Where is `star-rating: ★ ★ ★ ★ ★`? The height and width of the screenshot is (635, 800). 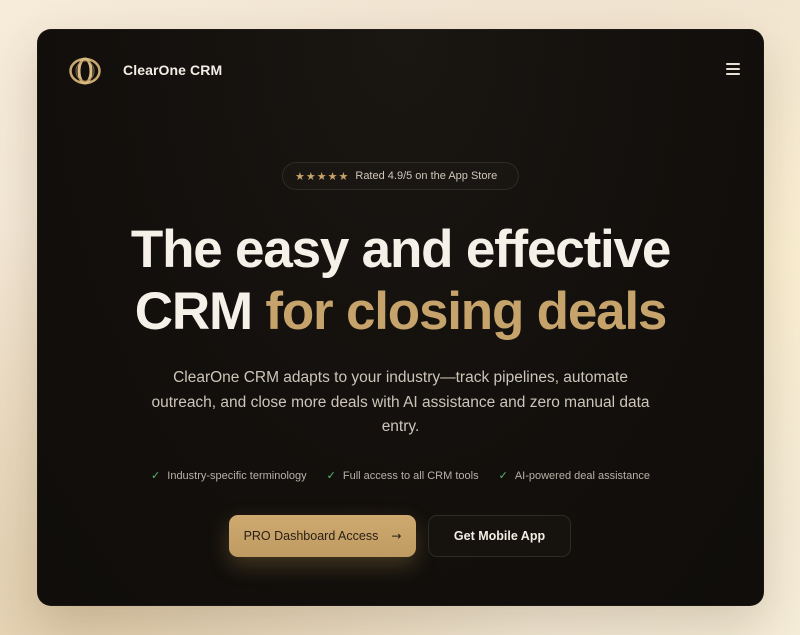
star-rating: ★ ★ ★ ★ ★ is located at coordinates (321, 176).